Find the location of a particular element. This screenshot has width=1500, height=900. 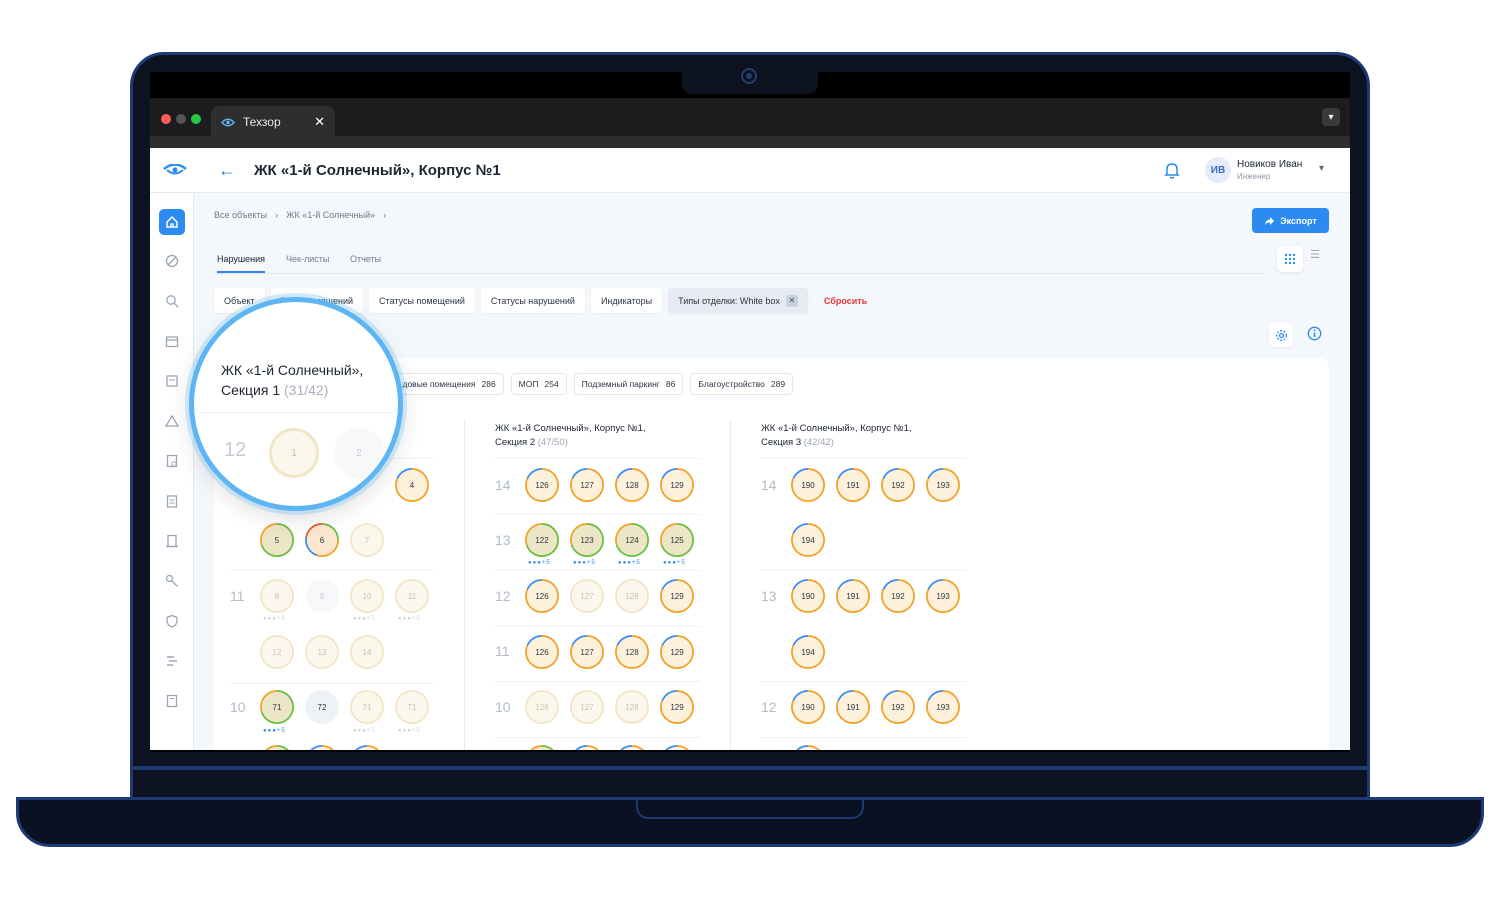

clipboard-icon is located at coordinates (172, 501).